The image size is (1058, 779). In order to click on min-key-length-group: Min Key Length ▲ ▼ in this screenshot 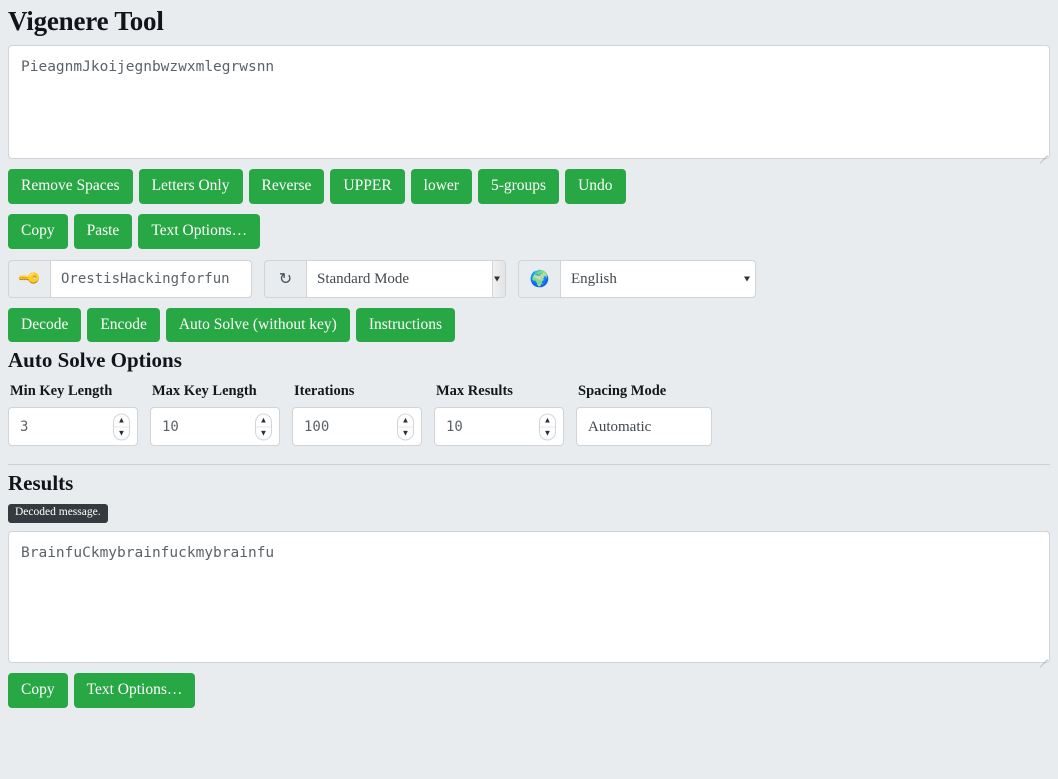, I will do `click(73, 415)`.